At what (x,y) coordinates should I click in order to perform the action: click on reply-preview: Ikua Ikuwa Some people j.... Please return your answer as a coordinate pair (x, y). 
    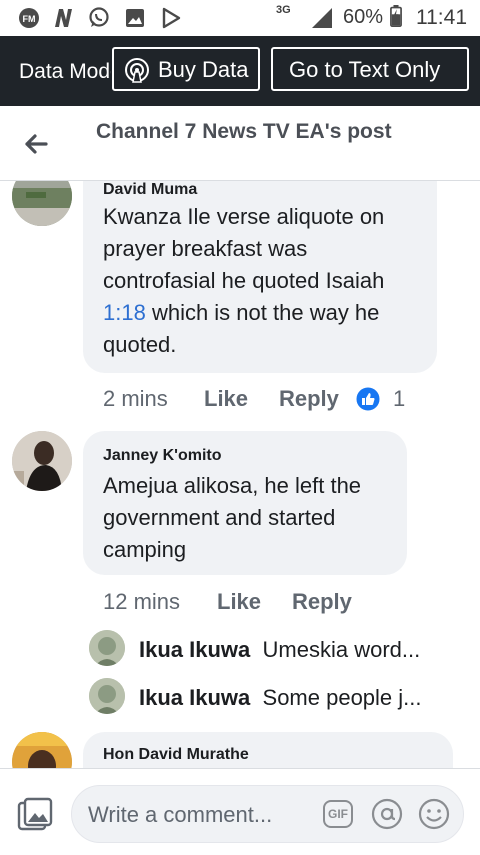
    Looking at the image, I should click on (280, 698).